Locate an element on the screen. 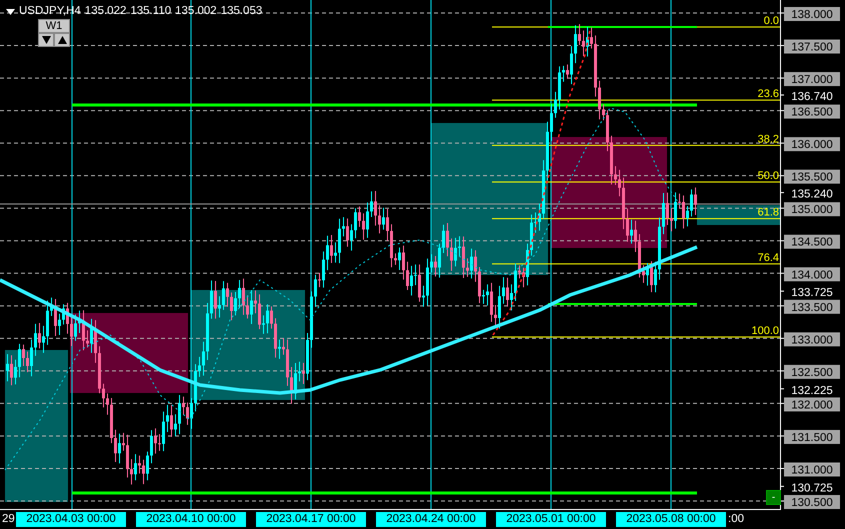  price-axis-label: 132.500 is located at coordinates (812, 371).